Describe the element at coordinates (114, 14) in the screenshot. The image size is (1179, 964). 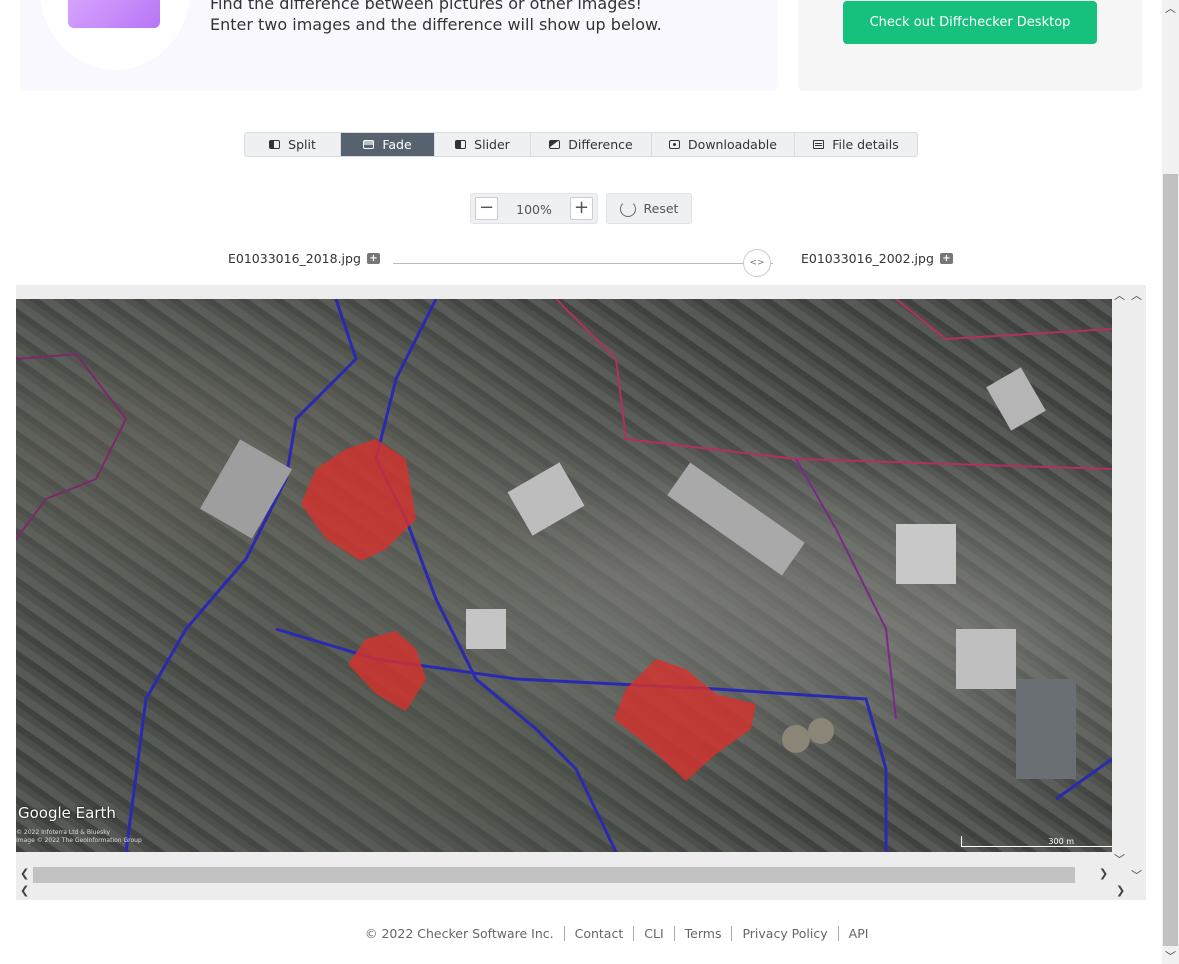
I see `image-diff-logo-icon` at that location.